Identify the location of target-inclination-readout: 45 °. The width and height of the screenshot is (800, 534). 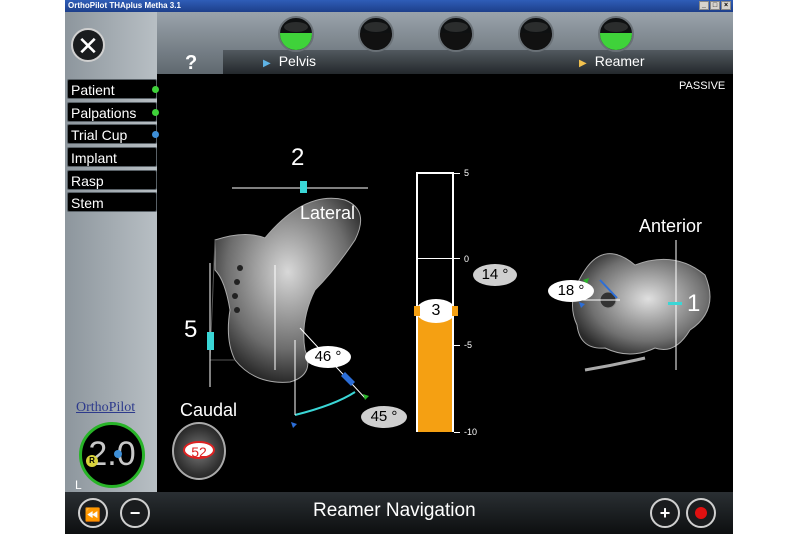
(384, 417).